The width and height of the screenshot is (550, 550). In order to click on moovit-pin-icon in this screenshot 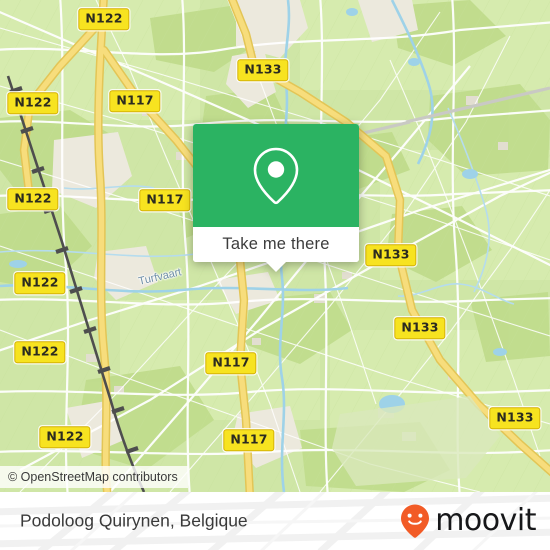, I will do `click(415, 521)`.